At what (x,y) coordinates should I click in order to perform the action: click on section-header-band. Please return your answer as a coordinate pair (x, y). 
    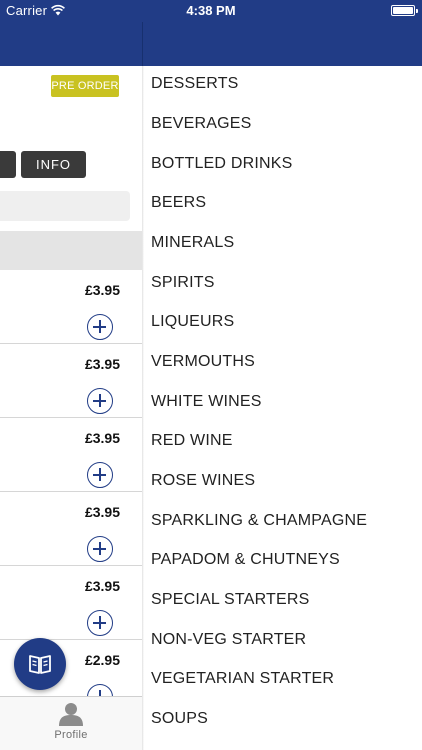
    Looking at the image, I should click on (71, 250).